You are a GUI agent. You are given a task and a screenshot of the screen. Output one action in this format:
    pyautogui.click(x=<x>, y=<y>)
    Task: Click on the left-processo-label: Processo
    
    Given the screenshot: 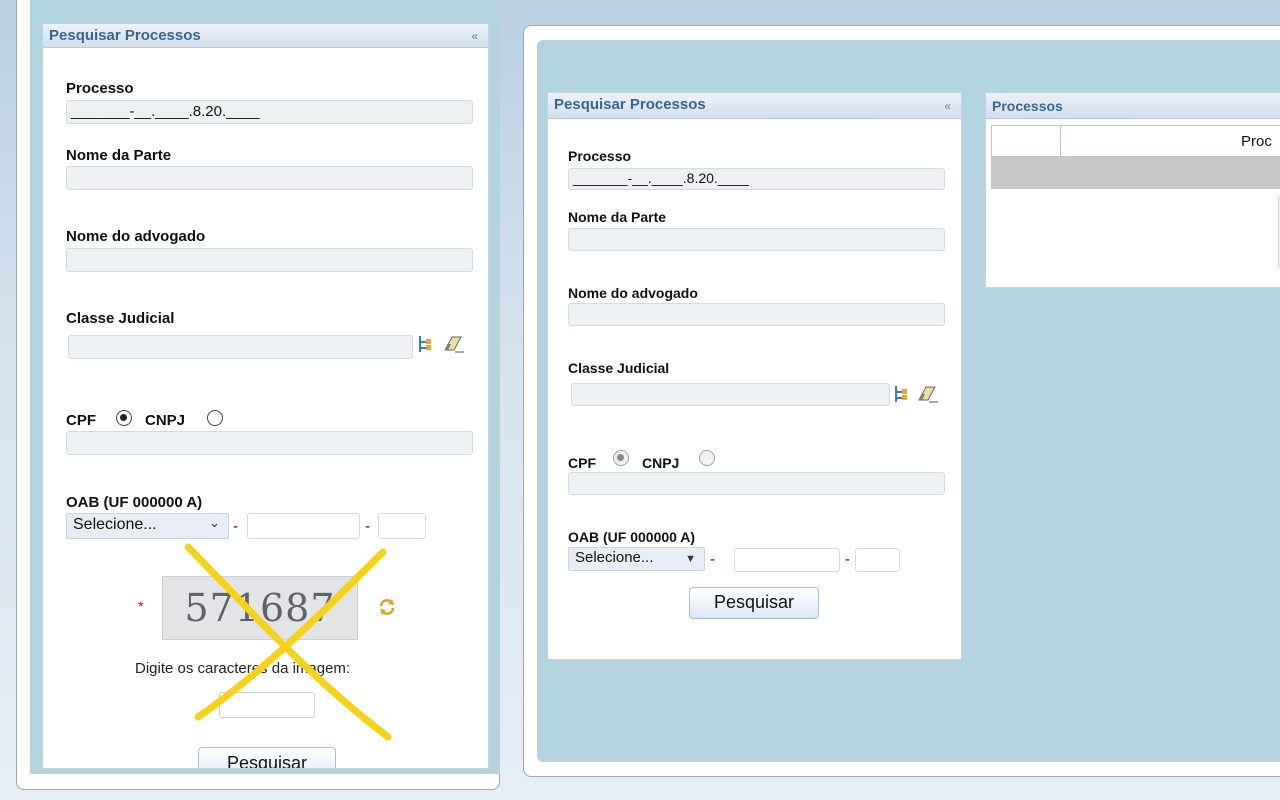 What is the action you would take?
    pyautogui.click(x=100, y=88)
    